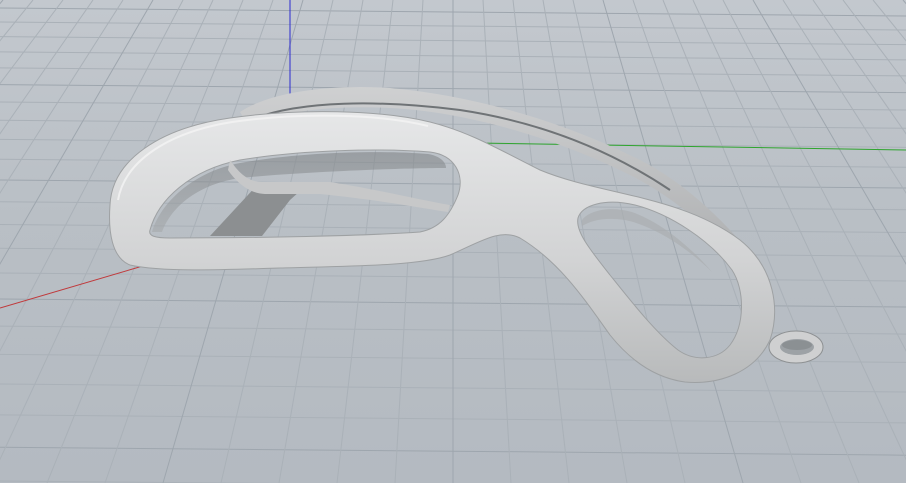 This screenshot has height=483, width=906. I want to click on ring-inner-shadow, so click(797, 345).